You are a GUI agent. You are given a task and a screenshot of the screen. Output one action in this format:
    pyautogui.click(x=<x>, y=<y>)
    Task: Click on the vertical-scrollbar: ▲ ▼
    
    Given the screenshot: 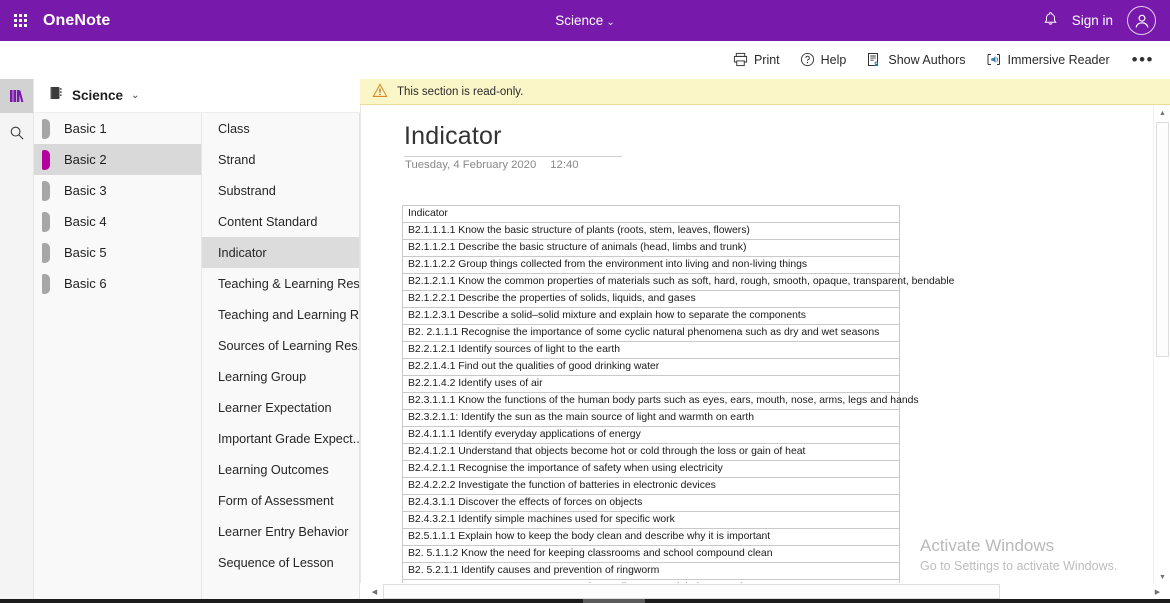 What is the action you would take?
    pyautogui.click(x=1161, y=345)
    